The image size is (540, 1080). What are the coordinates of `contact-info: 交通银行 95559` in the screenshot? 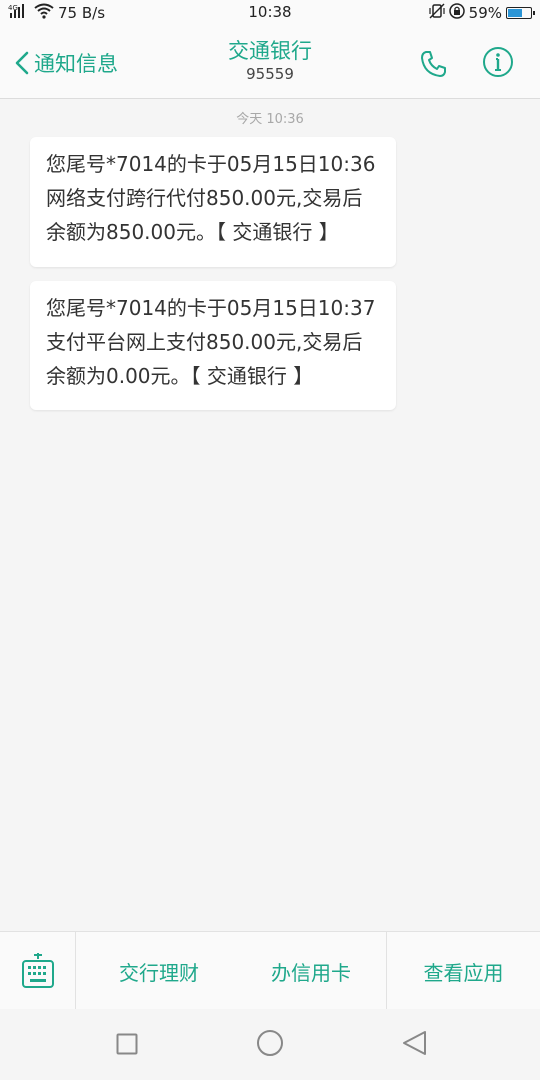 It's located at (270, 61).